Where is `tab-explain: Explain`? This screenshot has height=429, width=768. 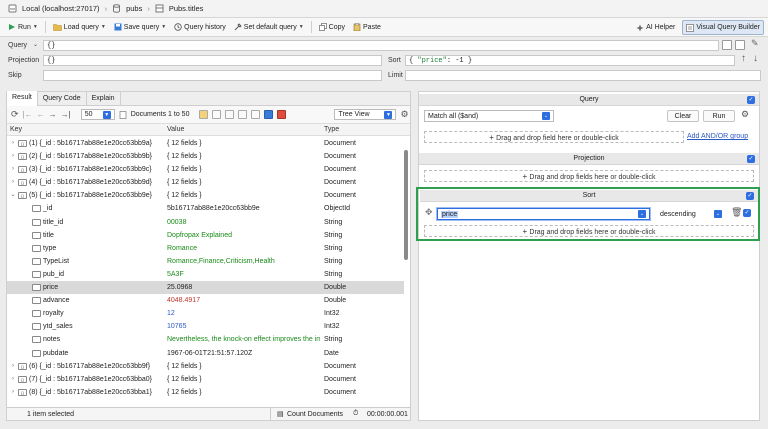 tab-explain: Explain is located at coordinates (104, 98).